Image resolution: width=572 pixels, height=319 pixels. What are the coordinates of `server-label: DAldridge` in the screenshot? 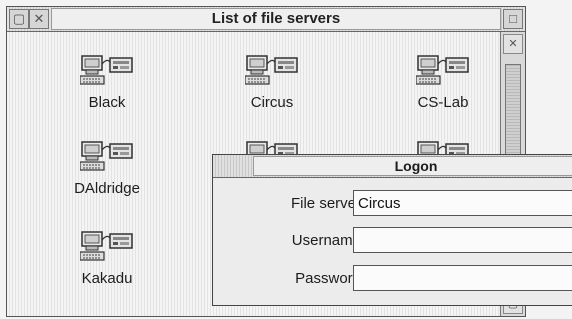 It's located at (107, 188).